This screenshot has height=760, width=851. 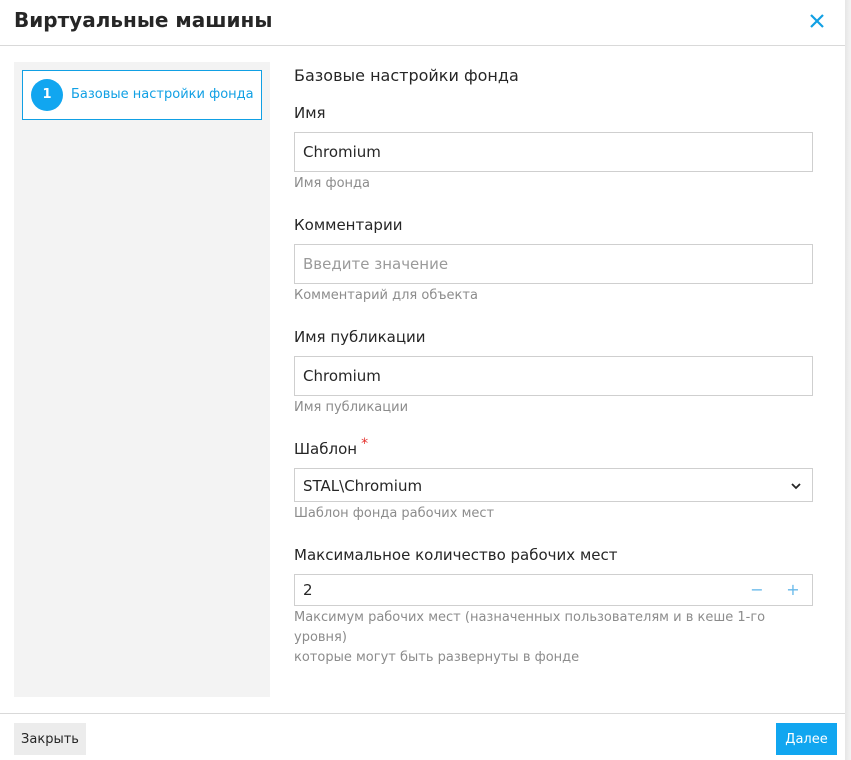 I want to click on max-seats-stepper: 2 − +, so click(x=553, y=590).